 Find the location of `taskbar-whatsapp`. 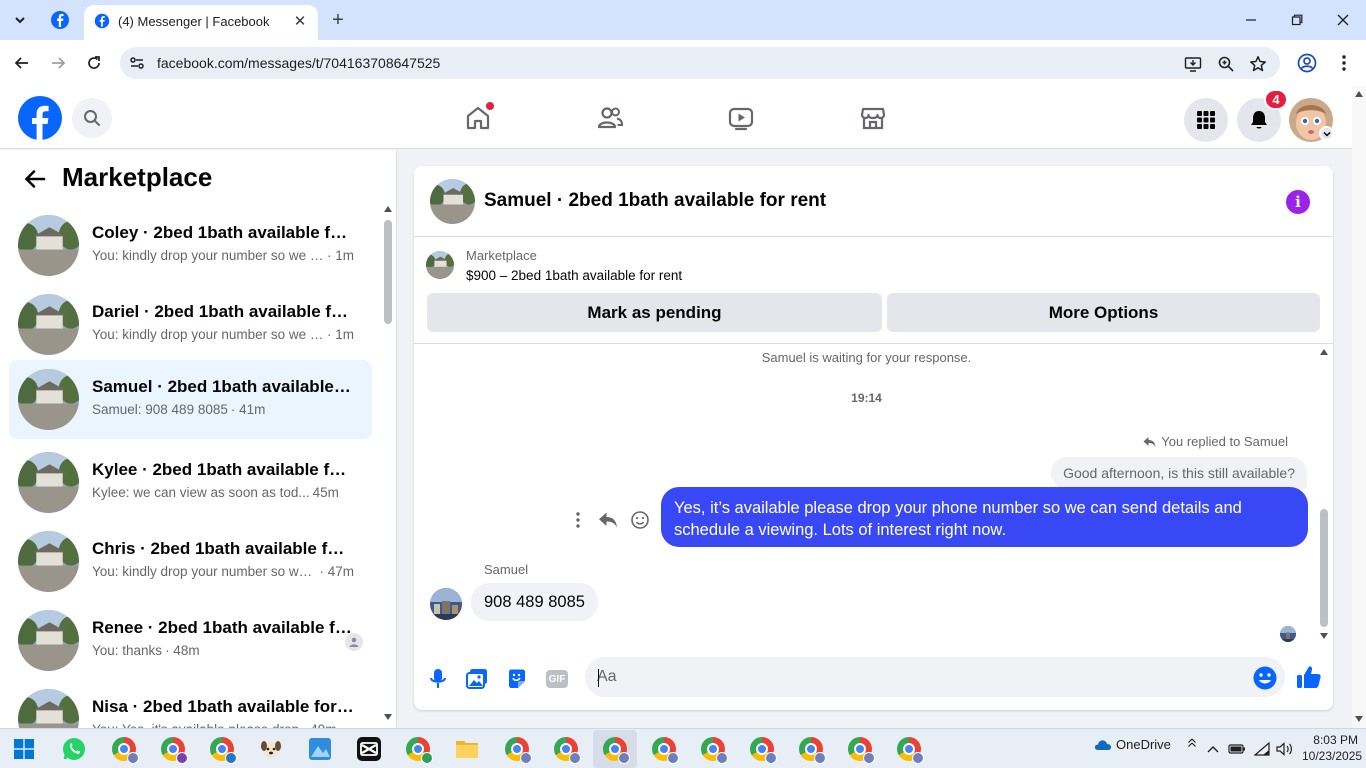

taskbar-whatsapp is located at coordinates (74, 749).